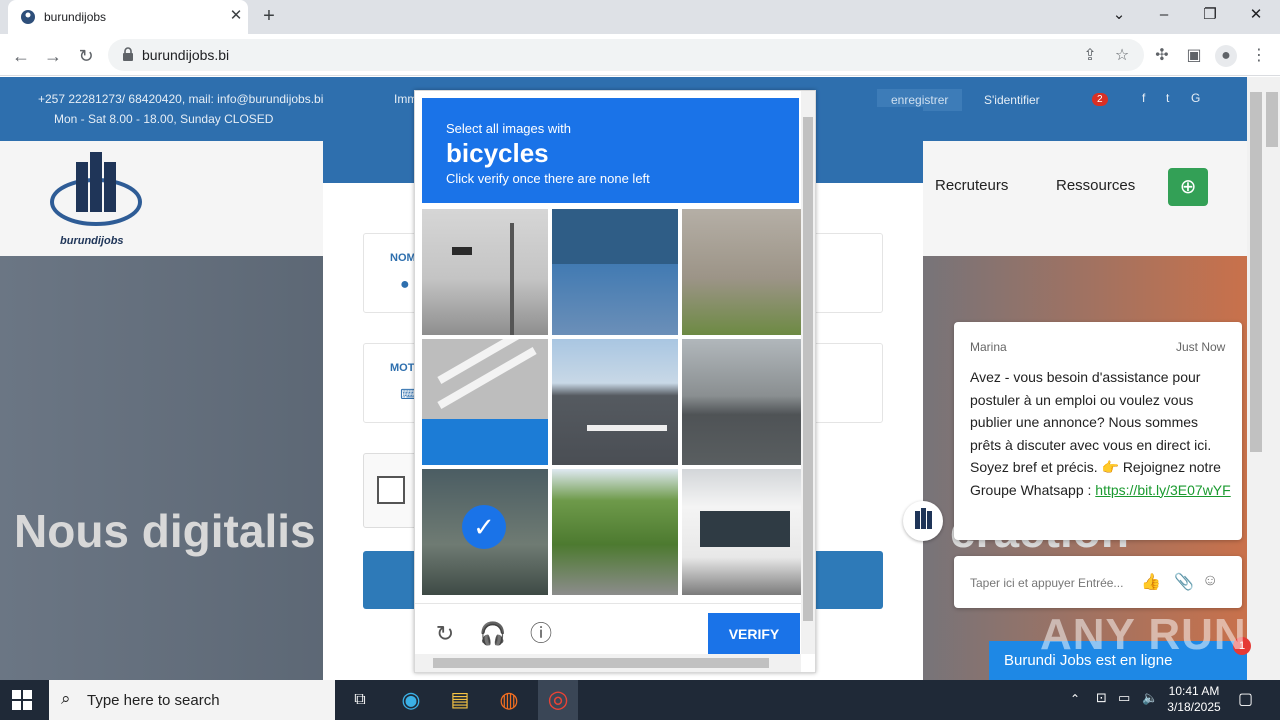  Describe the element at coordinates (1151, 582) in the screenshot. I see `thumbs-up-icon: 👍` at that location.